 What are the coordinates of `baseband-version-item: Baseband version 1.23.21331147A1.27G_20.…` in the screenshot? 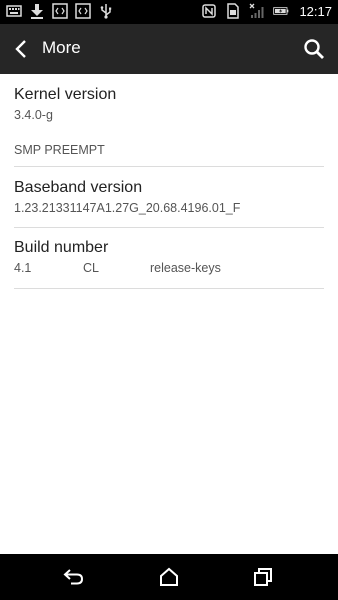 It's located at (169, 197).